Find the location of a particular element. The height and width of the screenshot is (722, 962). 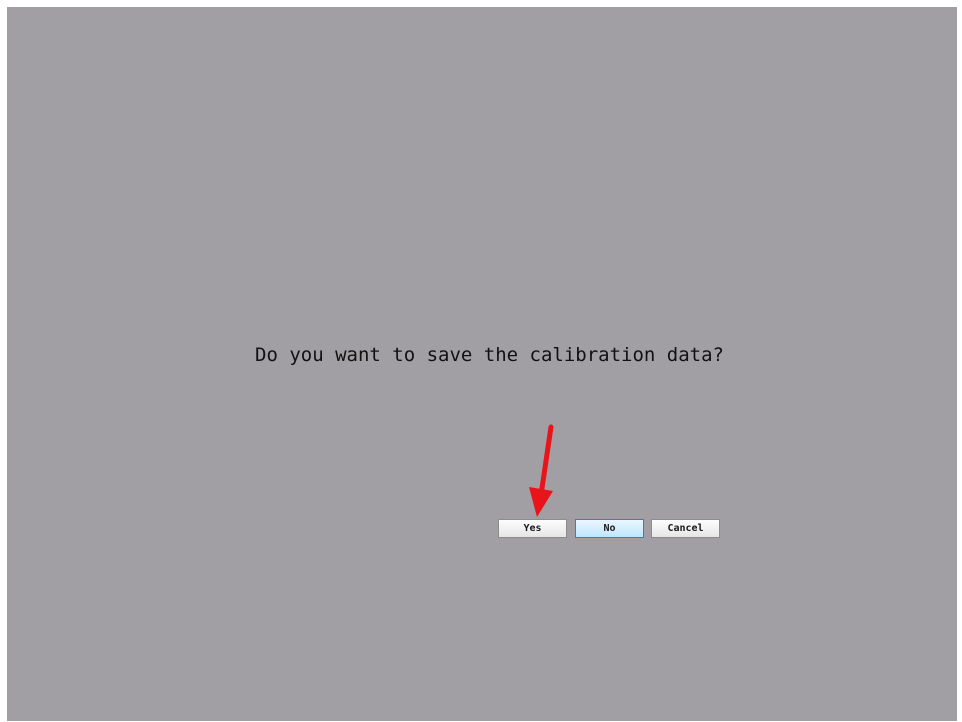

red-arrow-icon is located at coordinates (541, 470).